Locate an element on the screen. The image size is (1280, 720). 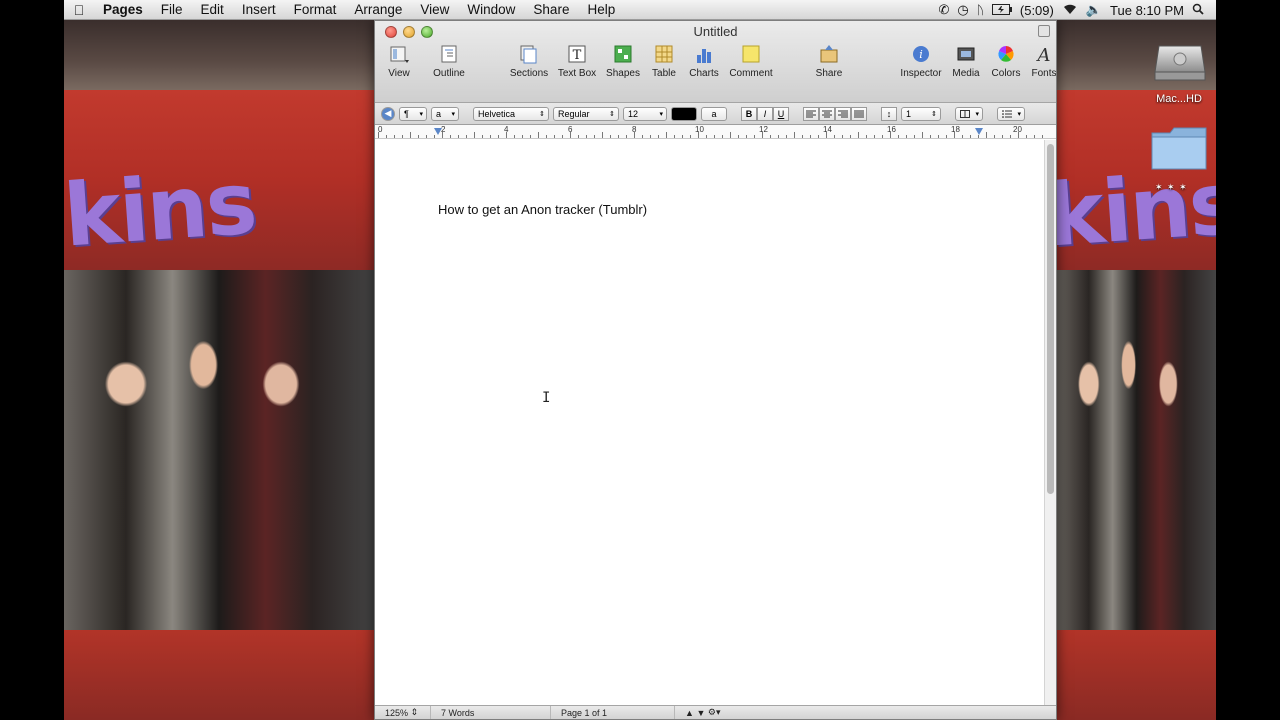
columns-popup: ▾ is located at coordinates (969, 113).